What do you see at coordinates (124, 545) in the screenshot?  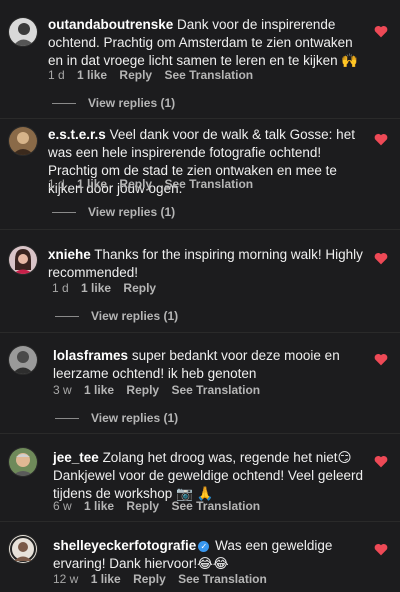 I see `comment-username: shelleyeckerfotografie` at bounding box center [124, 545].